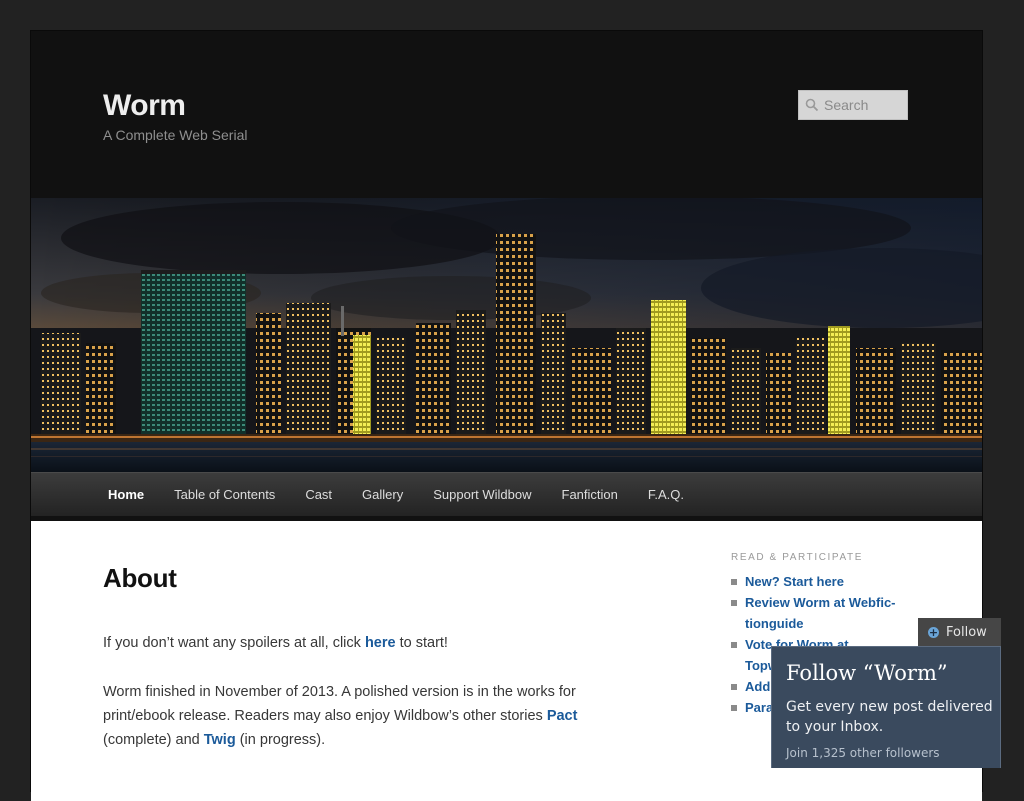 The image size is (1024, 801). I want to click on page-title: About, so click(140, 578).